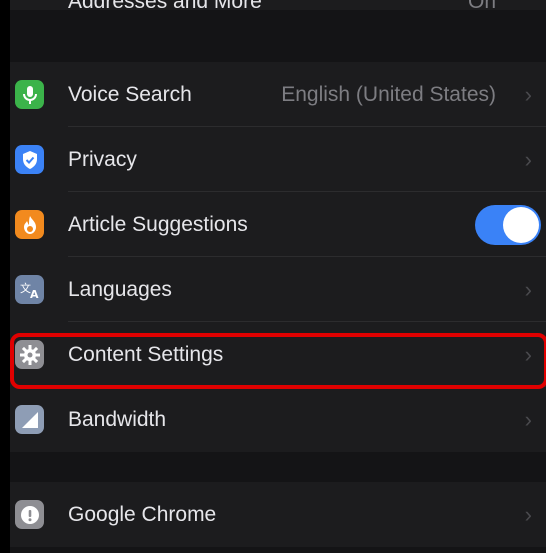 This screenshot has width=546, height=553. What do you see at coordinates (278, 94) in the screenshot?
I see `settings-row-voice-search: Voice Search English (United States) ›` at bounding box center [278, 94].